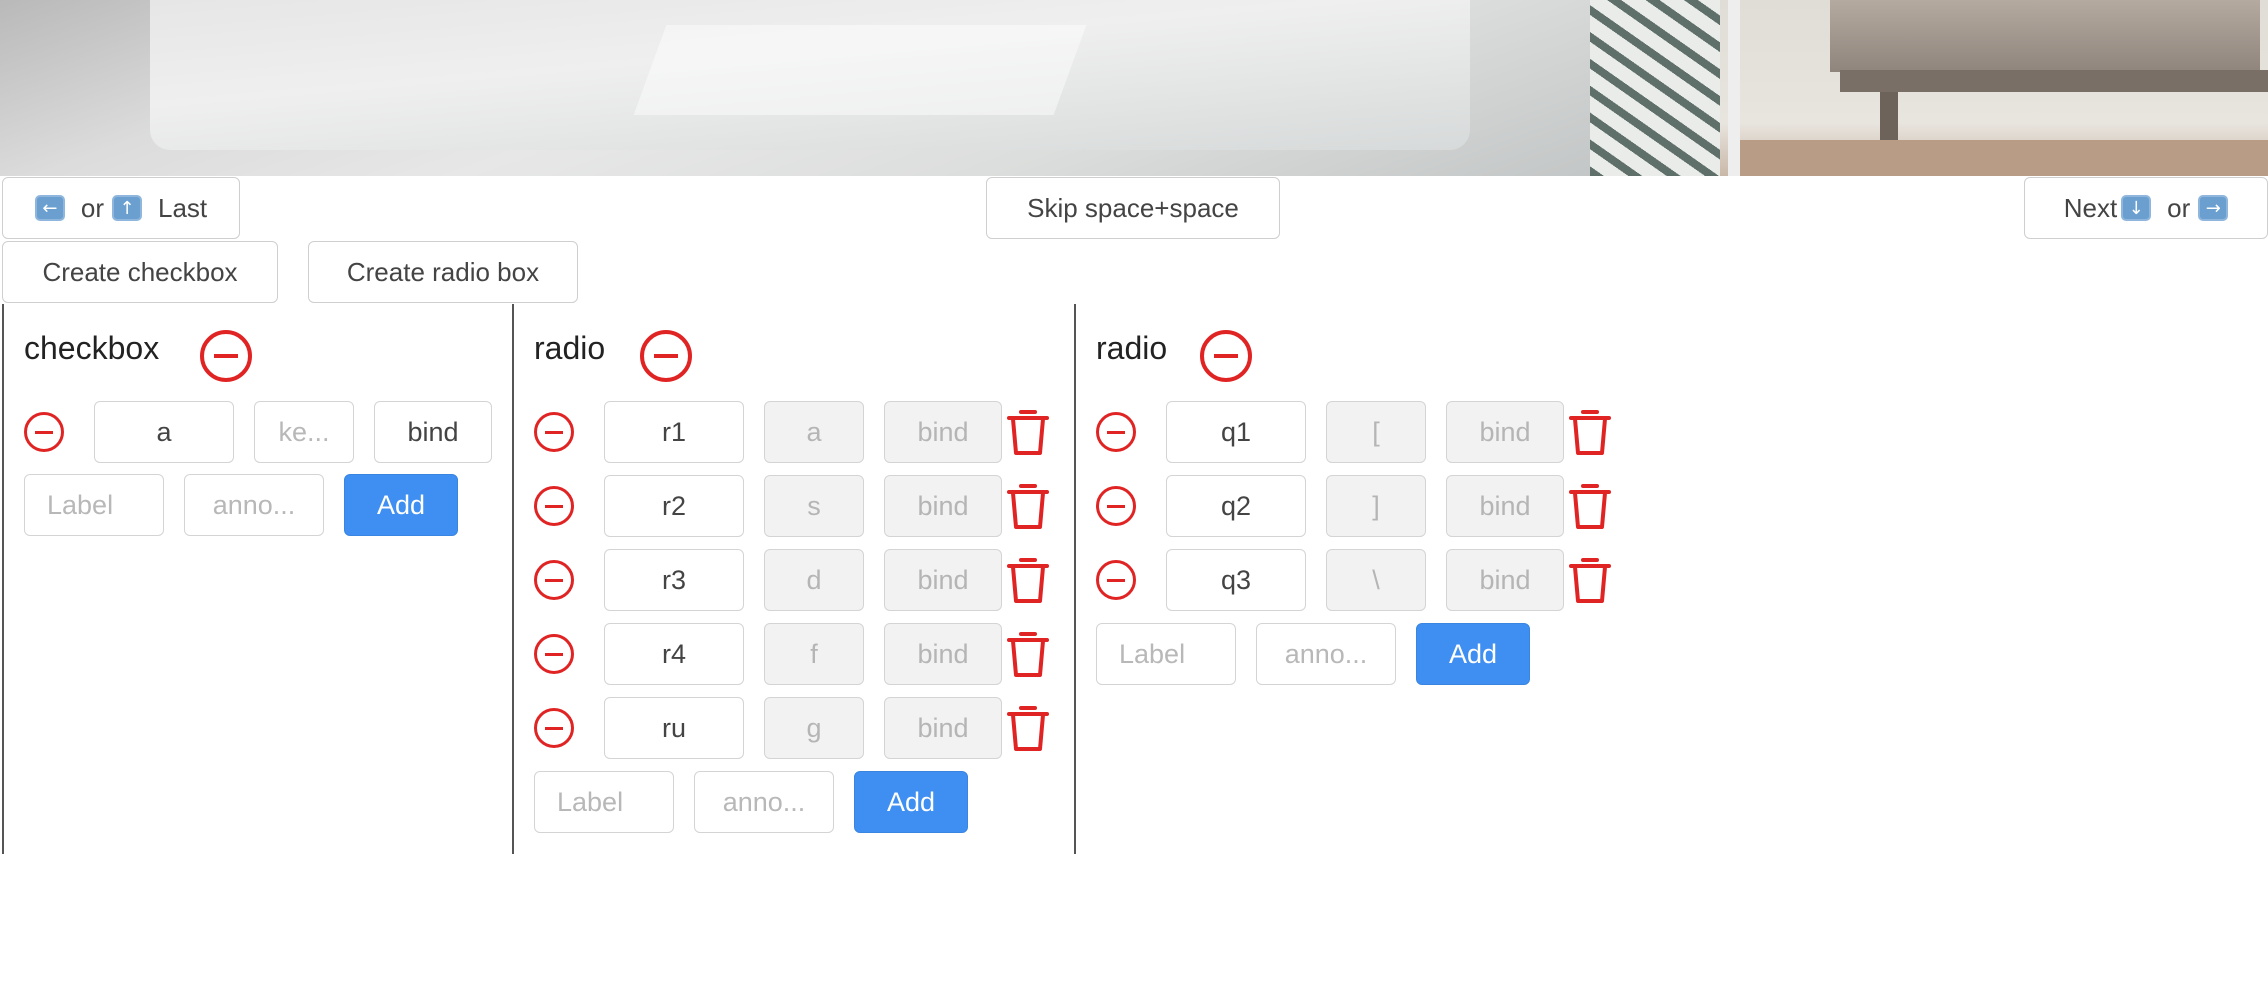 The width and height of the screenshot is (2268, 1004). What do you see at coordinates (674, 580) in the screenshot?
I see `option-label-input: r3` at bounding box center [674, 580].